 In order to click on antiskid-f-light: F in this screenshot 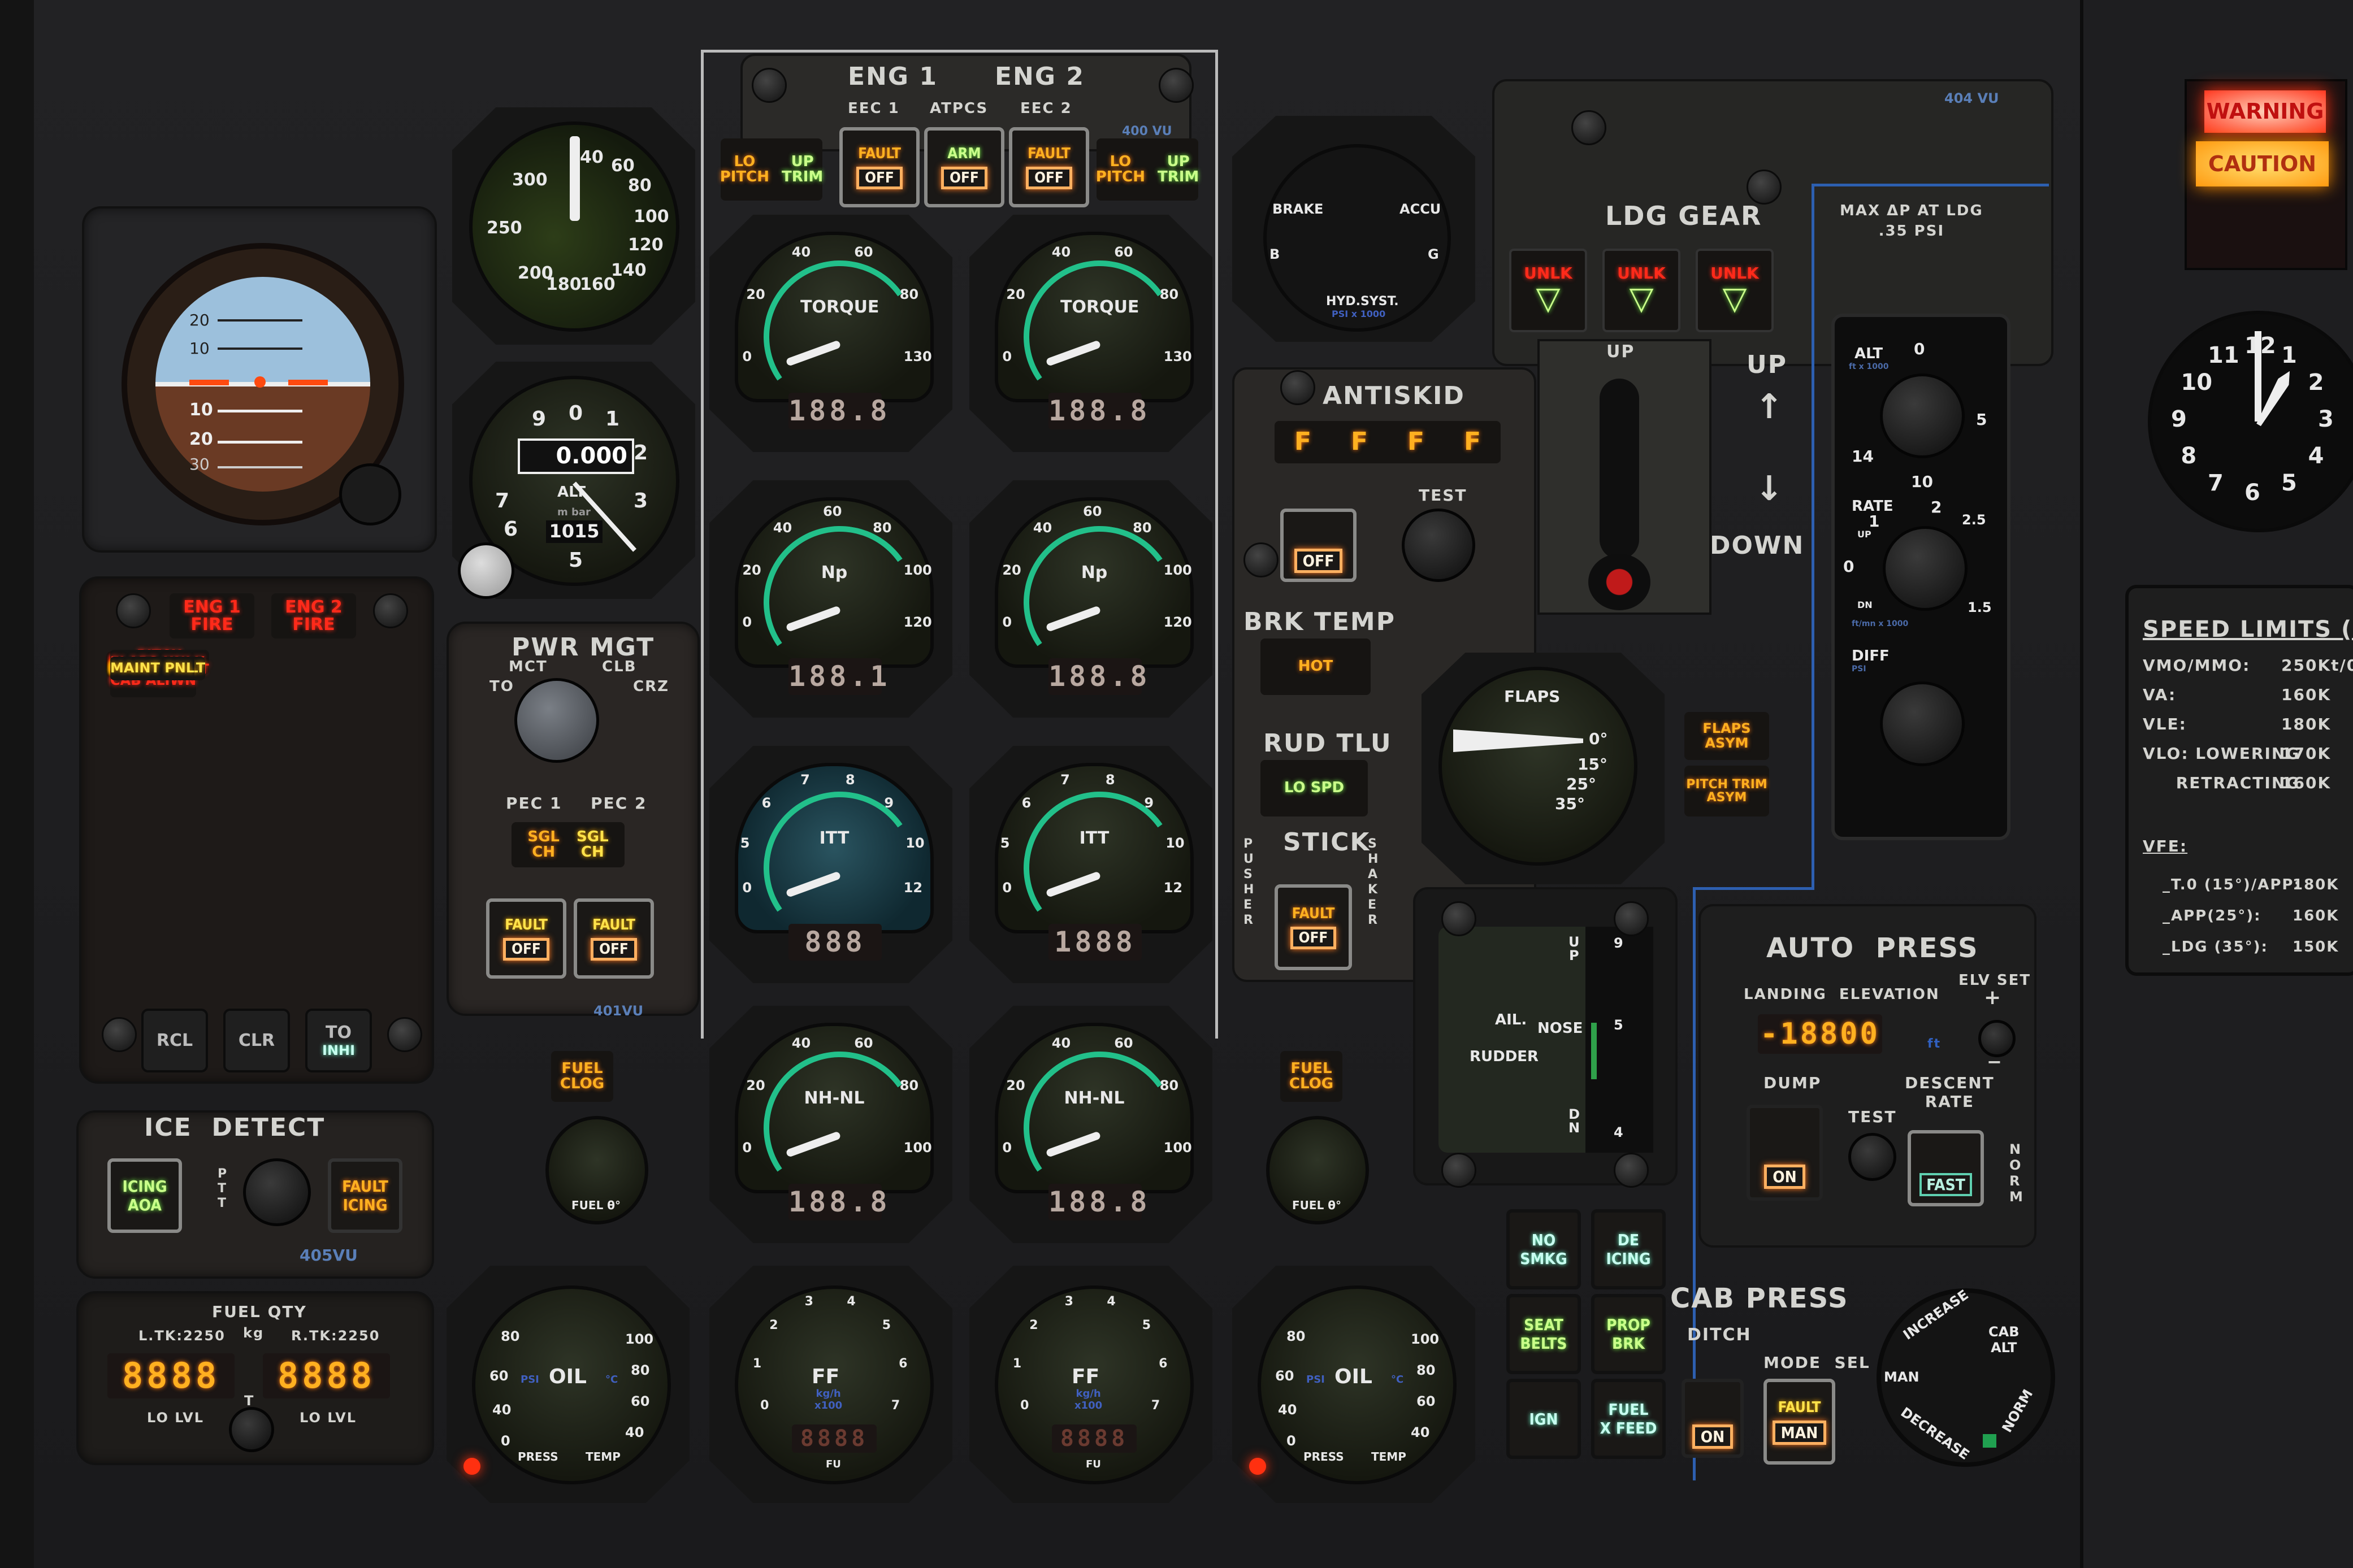, I will do `click(1416, 442)`.